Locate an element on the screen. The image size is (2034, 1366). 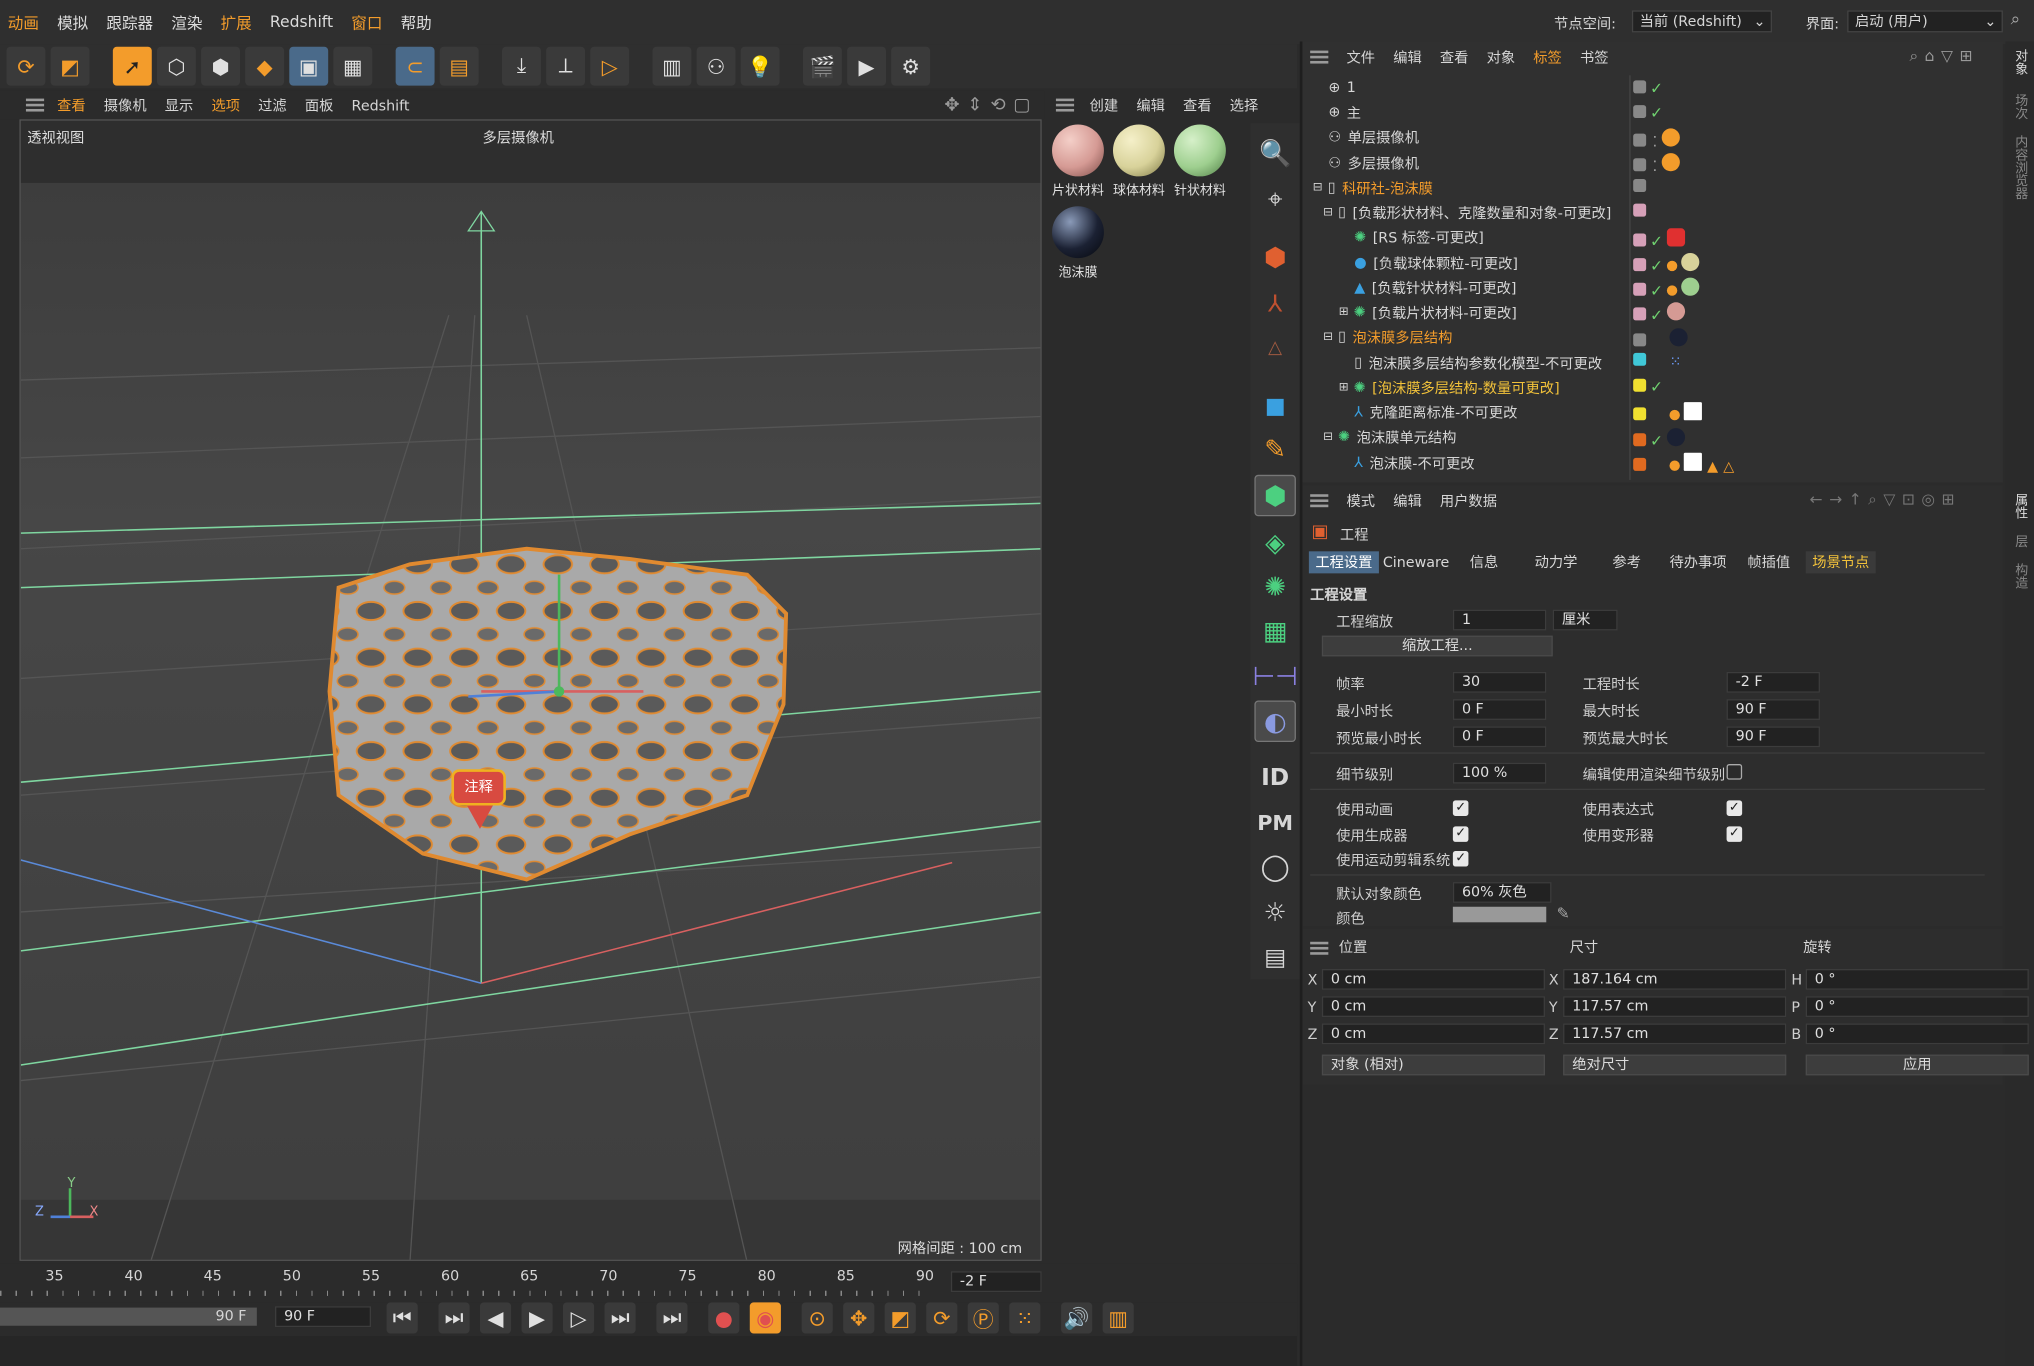
joint-icon: ⅄ is located at coordinates (1275, 304).